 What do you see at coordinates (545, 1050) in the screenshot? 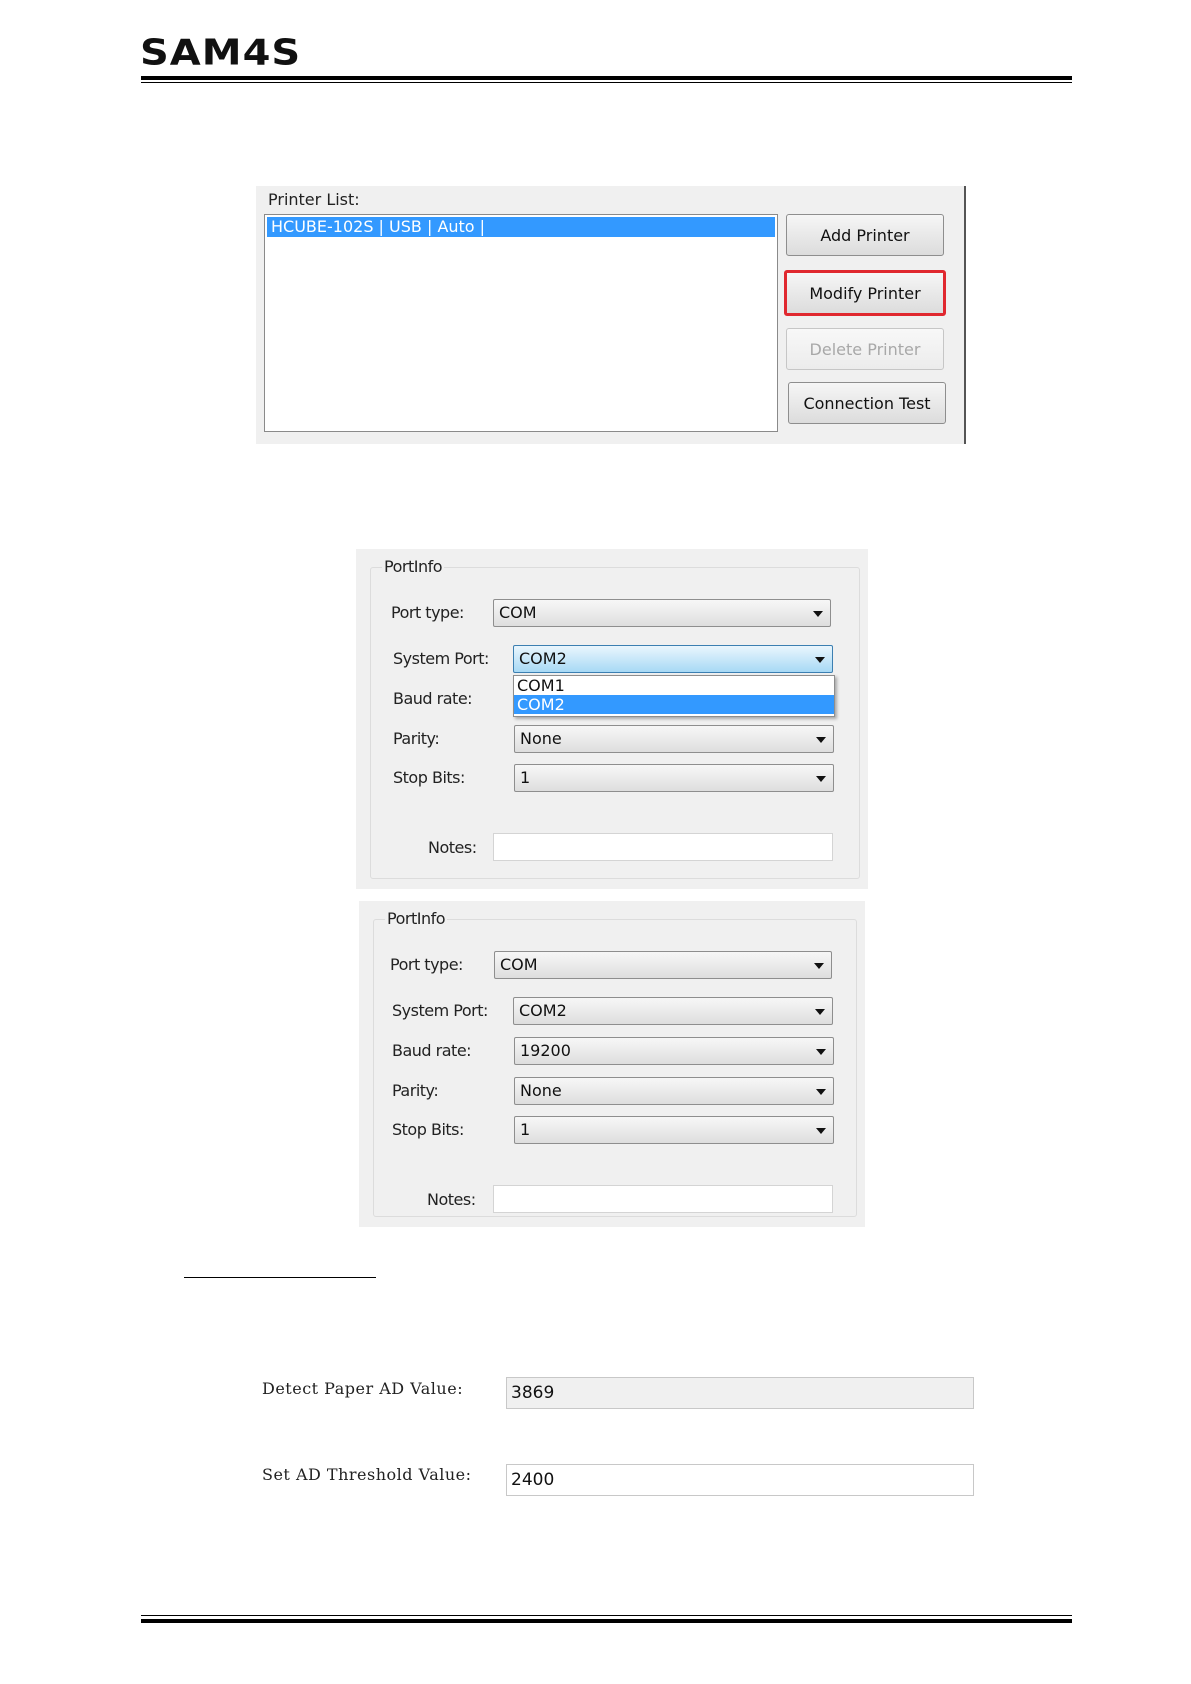
I see `baud-rate-value: 19200` at bounding box center [545, 1050].